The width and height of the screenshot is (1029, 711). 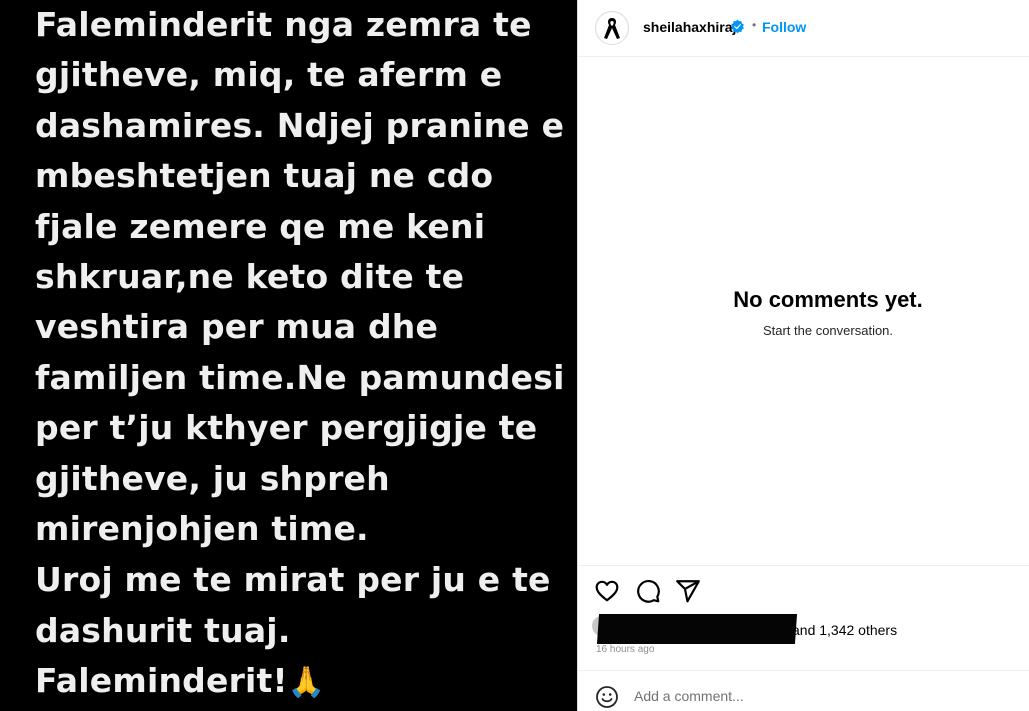 I want to click on black-ribbon-icon, so click(x=612, y=28).